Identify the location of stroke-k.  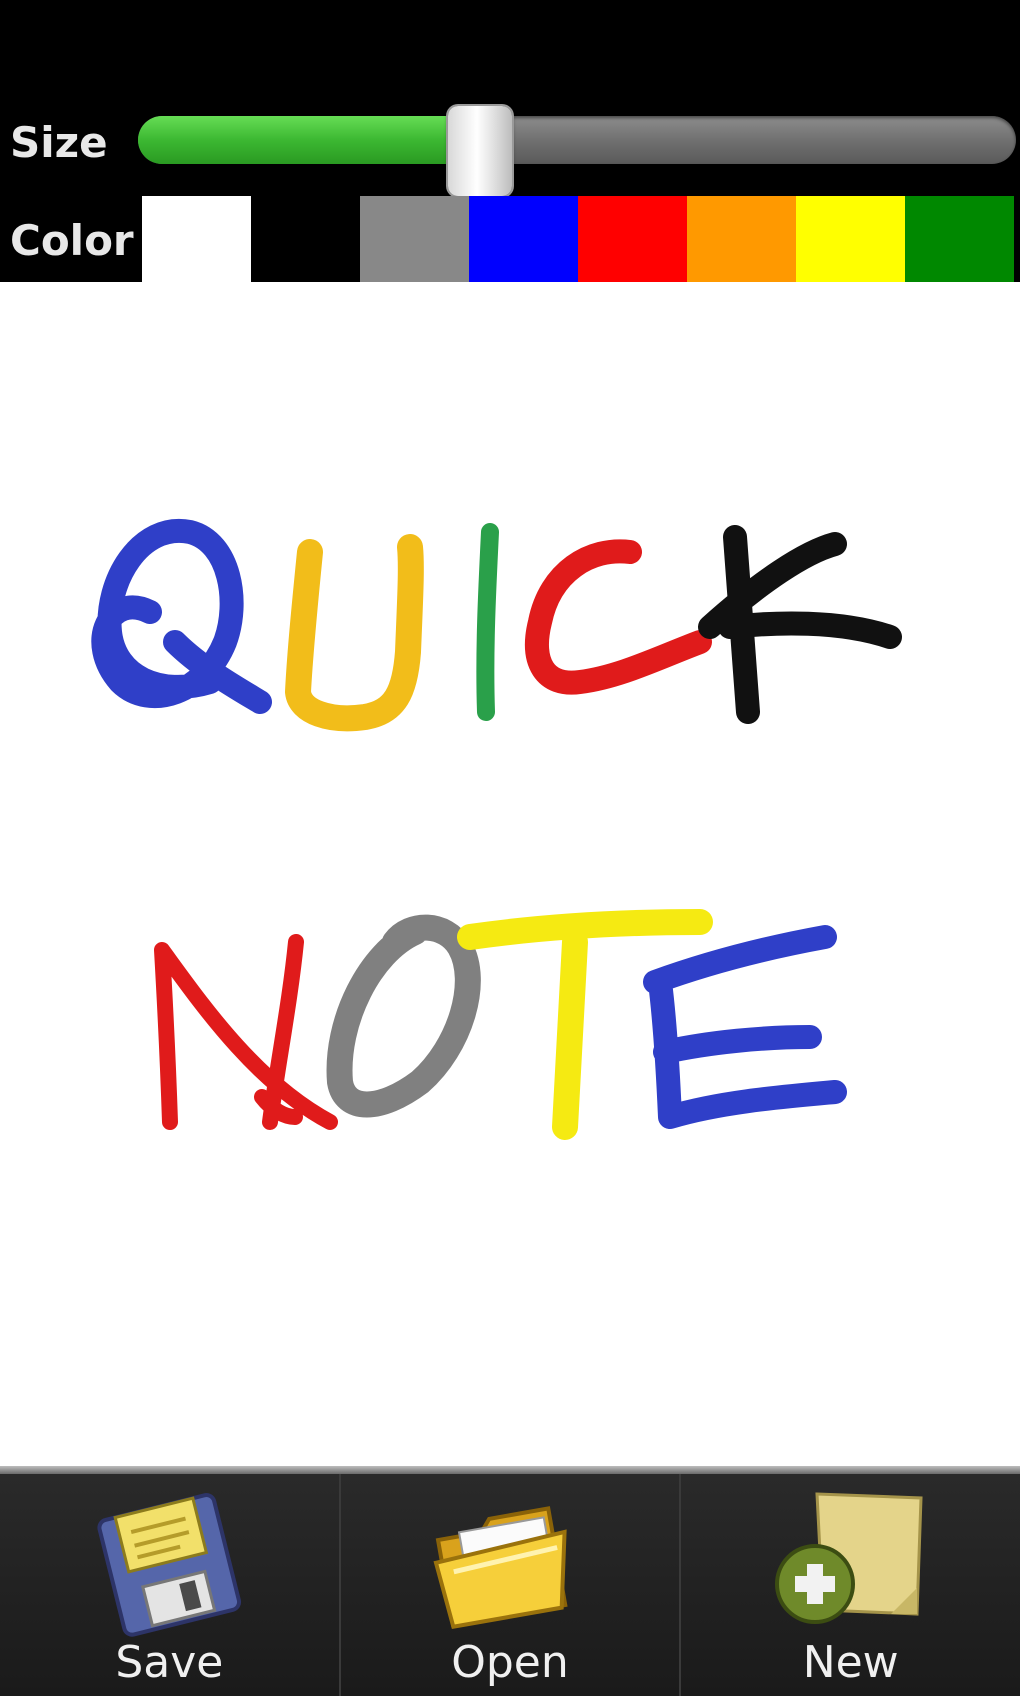
(800, 624).